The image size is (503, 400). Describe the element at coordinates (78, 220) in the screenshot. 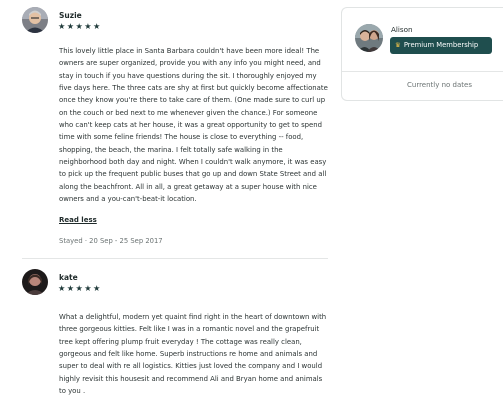

I see `read-less-link: Read less` at that location.